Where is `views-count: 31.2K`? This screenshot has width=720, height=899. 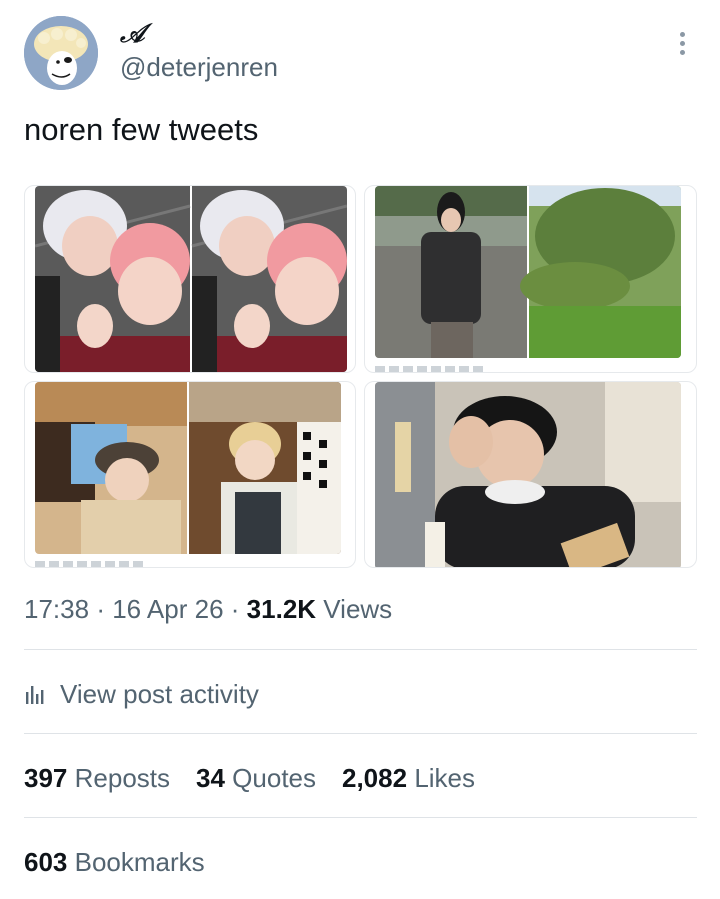
views-count: 31.2K is located at coordinates (281, 609).